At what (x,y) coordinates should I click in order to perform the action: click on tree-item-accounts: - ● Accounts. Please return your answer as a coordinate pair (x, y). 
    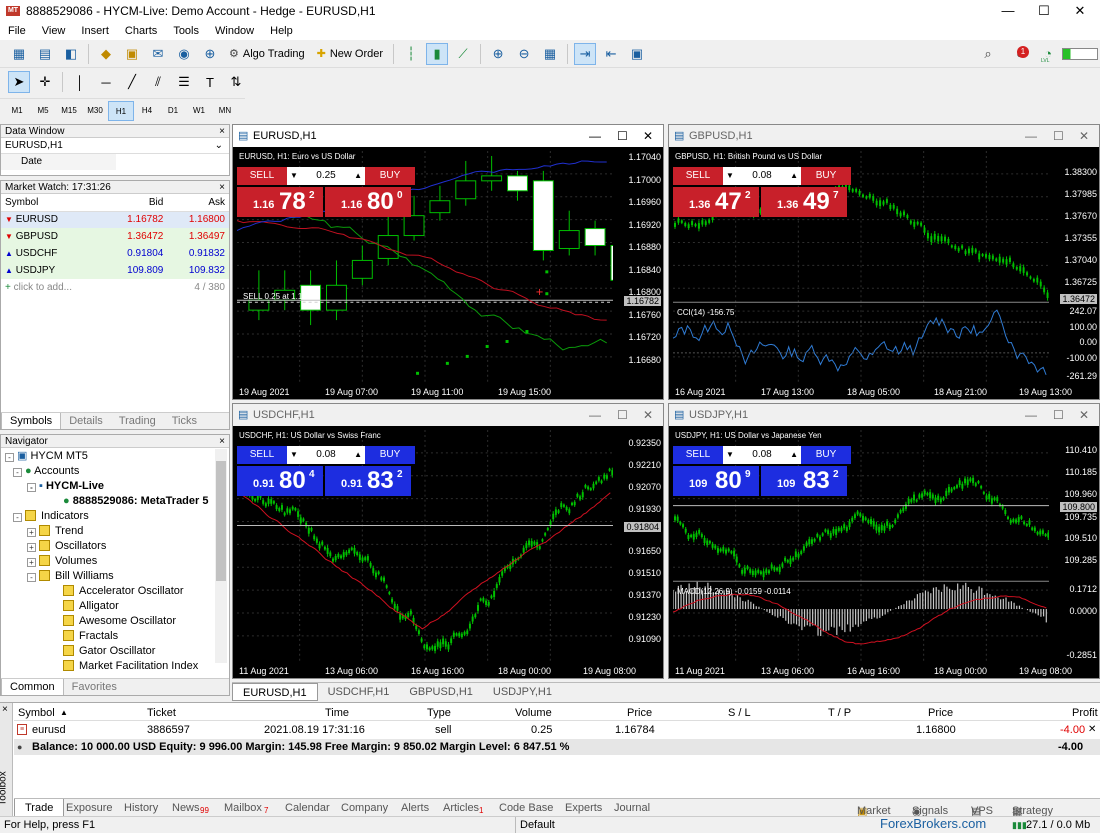
    Looking at the image, I should click on (108, 471).